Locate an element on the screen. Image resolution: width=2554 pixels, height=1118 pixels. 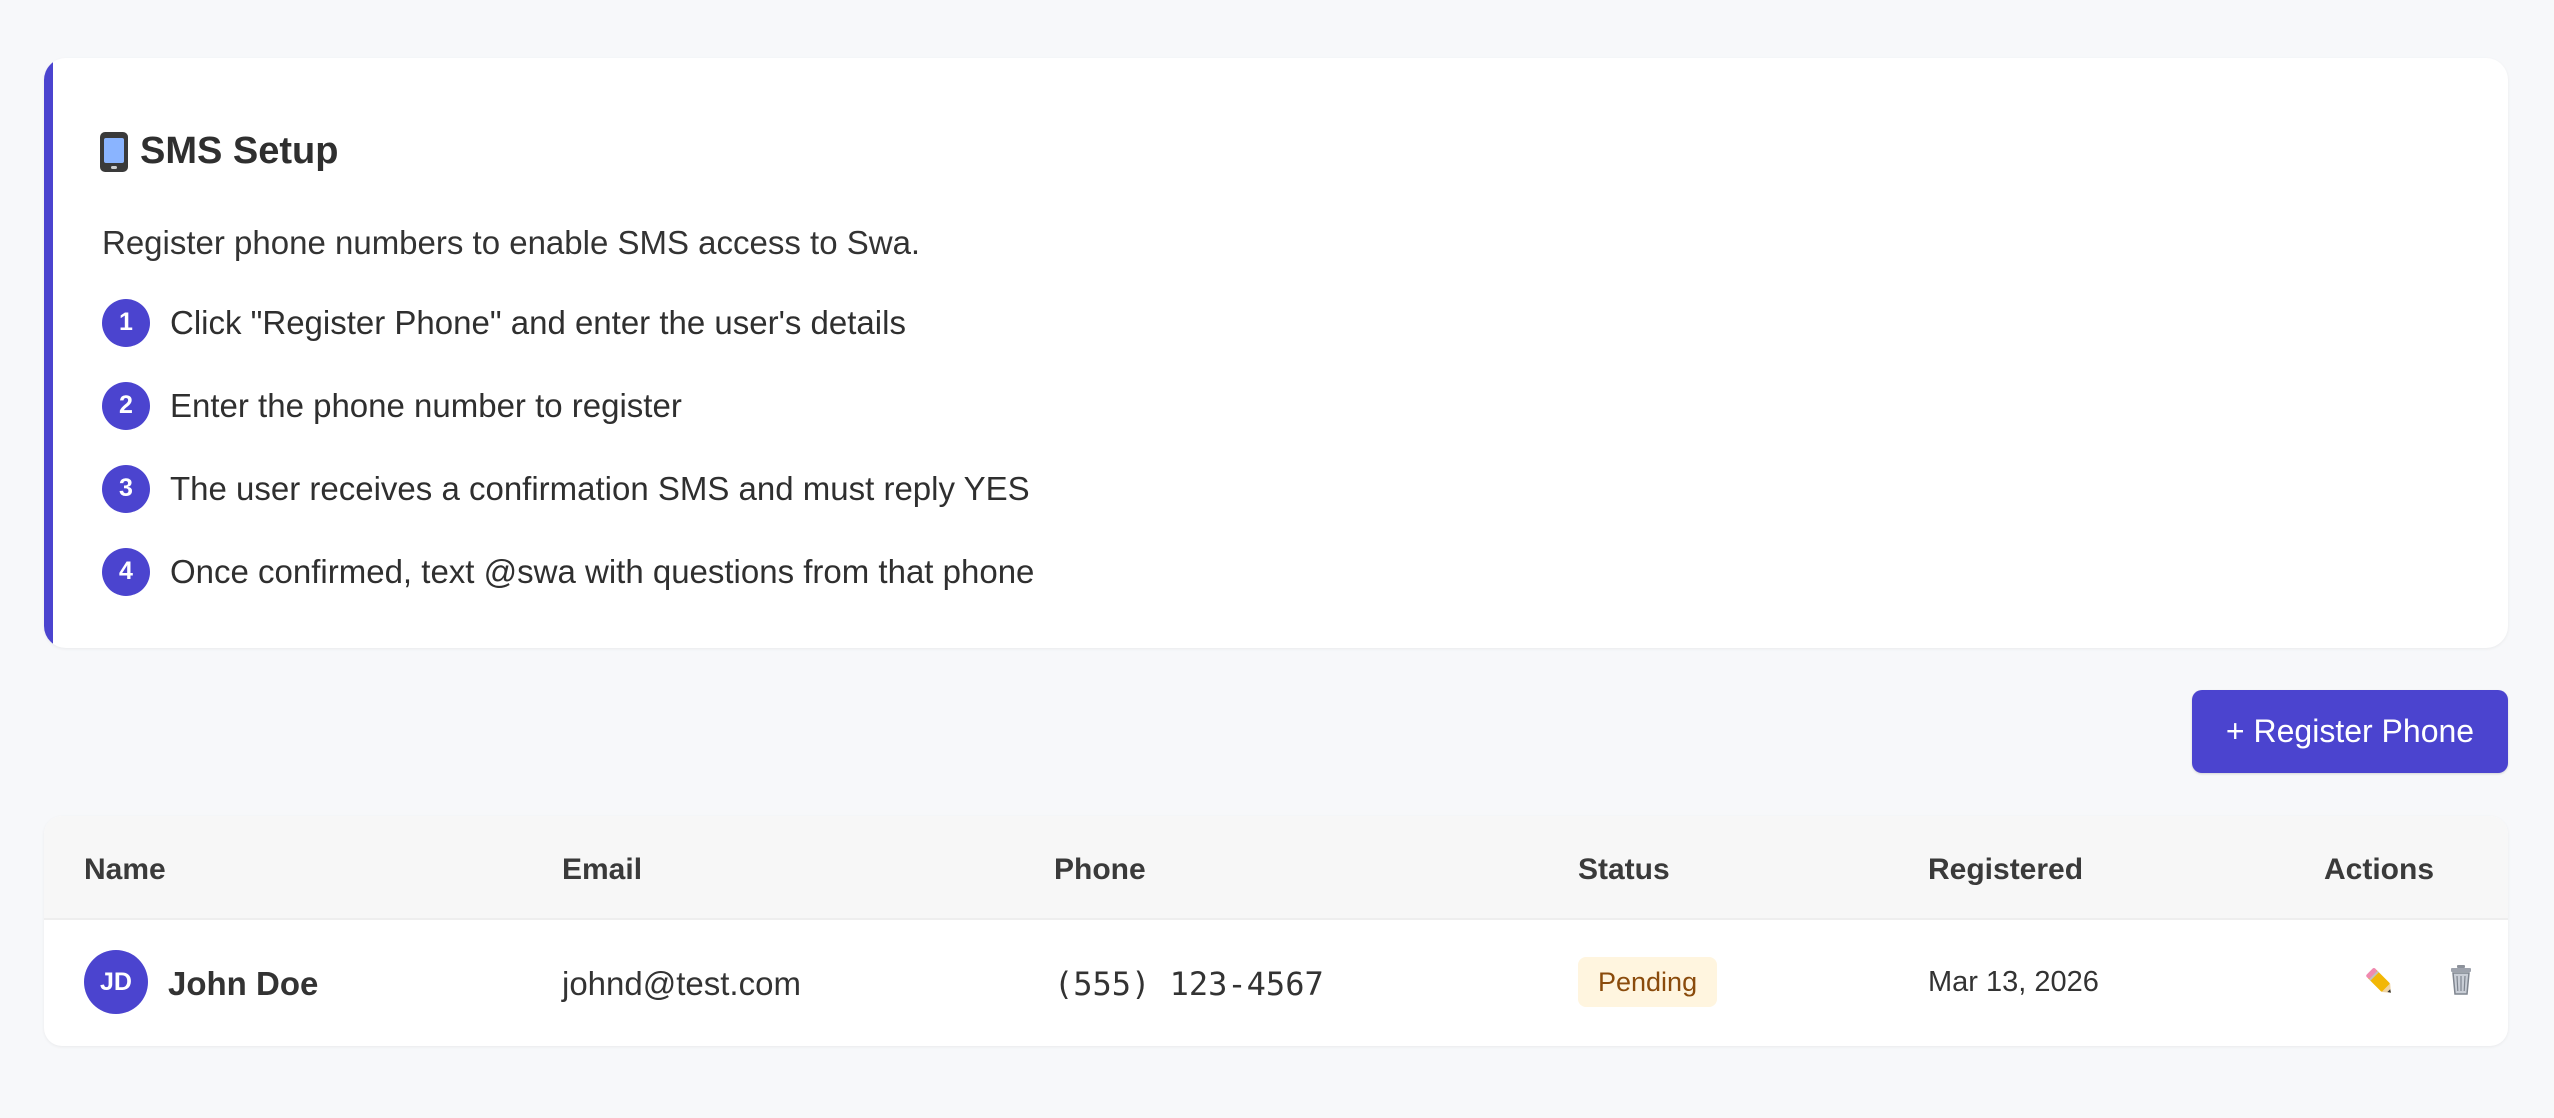
column-header-actions: Actions is located at coordinates (2379, 869).